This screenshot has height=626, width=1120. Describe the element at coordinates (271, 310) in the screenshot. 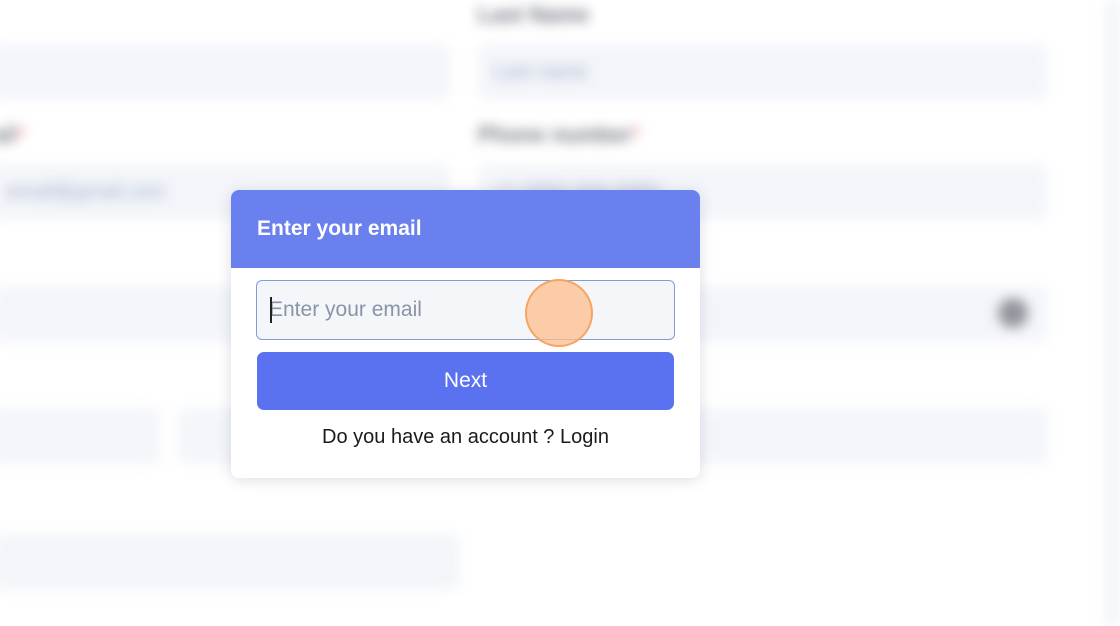

I see `text-caret` at that location.